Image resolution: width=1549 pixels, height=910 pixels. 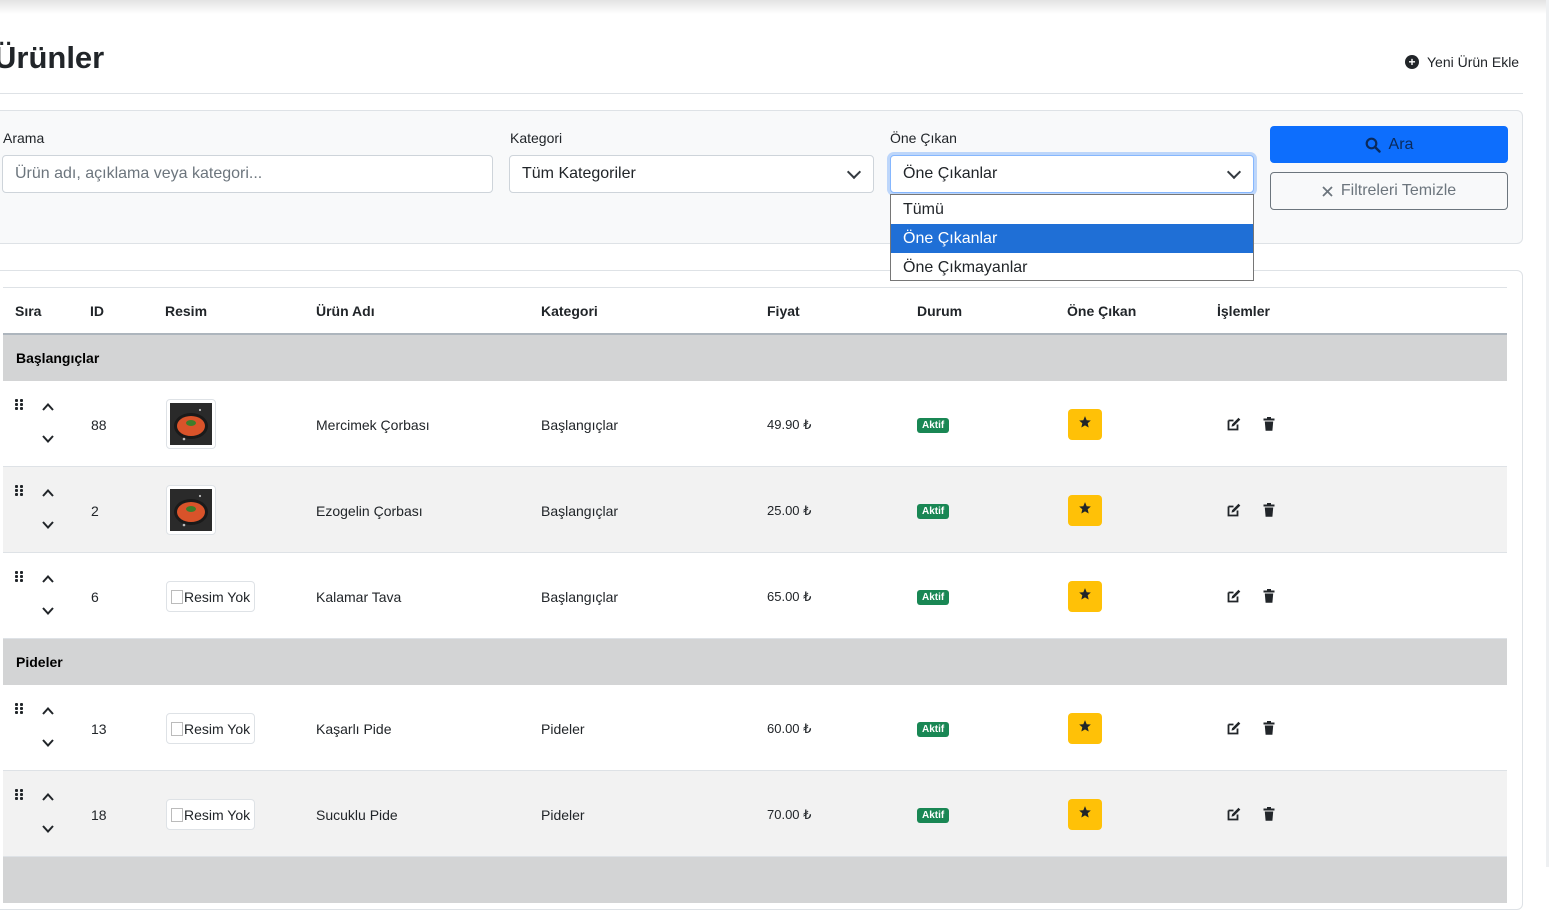 I want to click on add-product-button: + Yeni Ürün Ekle, so click(x=1462, y=62).